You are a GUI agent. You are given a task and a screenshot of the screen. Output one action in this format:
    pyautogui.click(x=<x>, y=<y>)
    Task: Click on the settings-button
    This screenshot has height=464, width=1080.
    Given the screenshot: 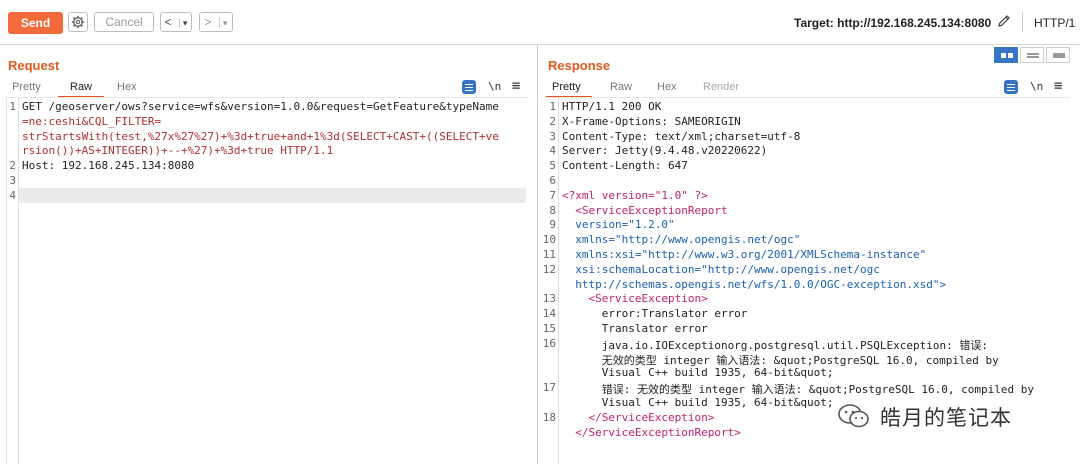 What is the action you would take?
    pyautogui.click(x=78, y=22)
    